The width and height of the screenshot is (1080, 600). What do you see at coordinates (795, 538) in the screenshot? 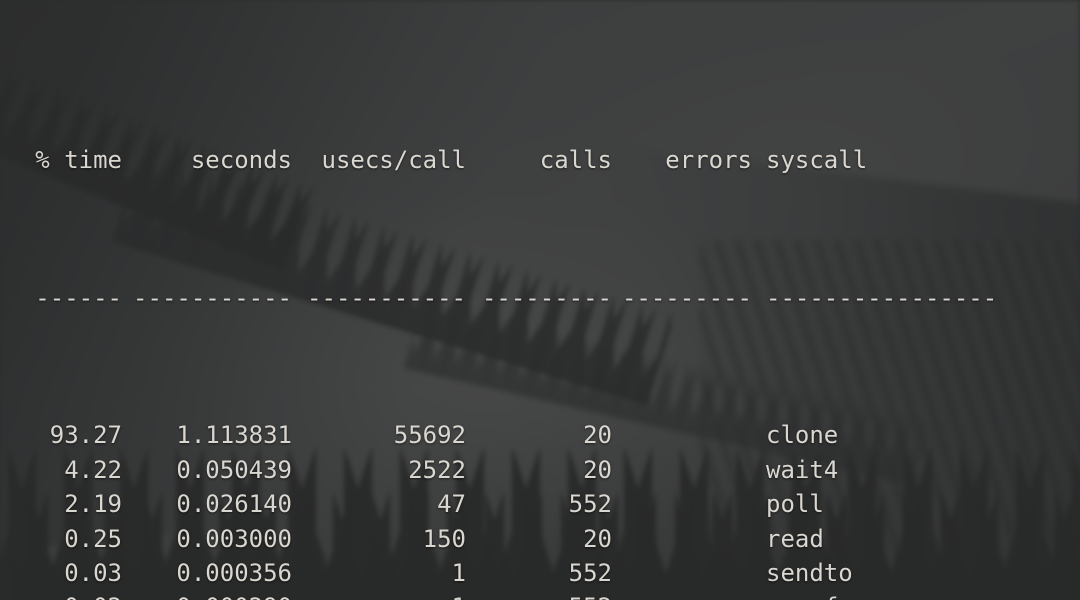
I see `cell-syscall: read` at bounding box center [795, 538].